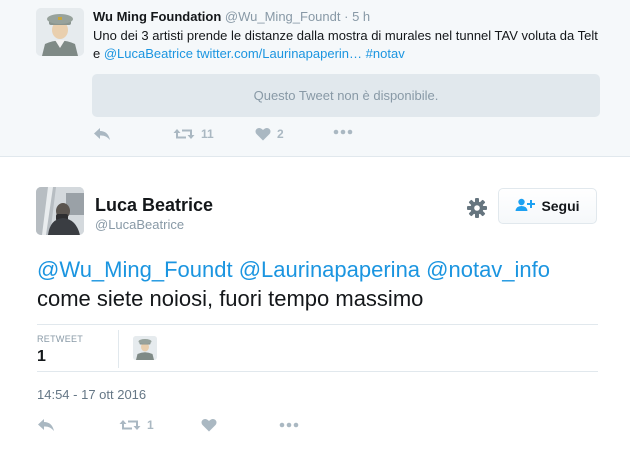 The image size is (630, 460). I want to click on parent-author-handle: @Wu_Ming_Foundt, so click(283, 16).